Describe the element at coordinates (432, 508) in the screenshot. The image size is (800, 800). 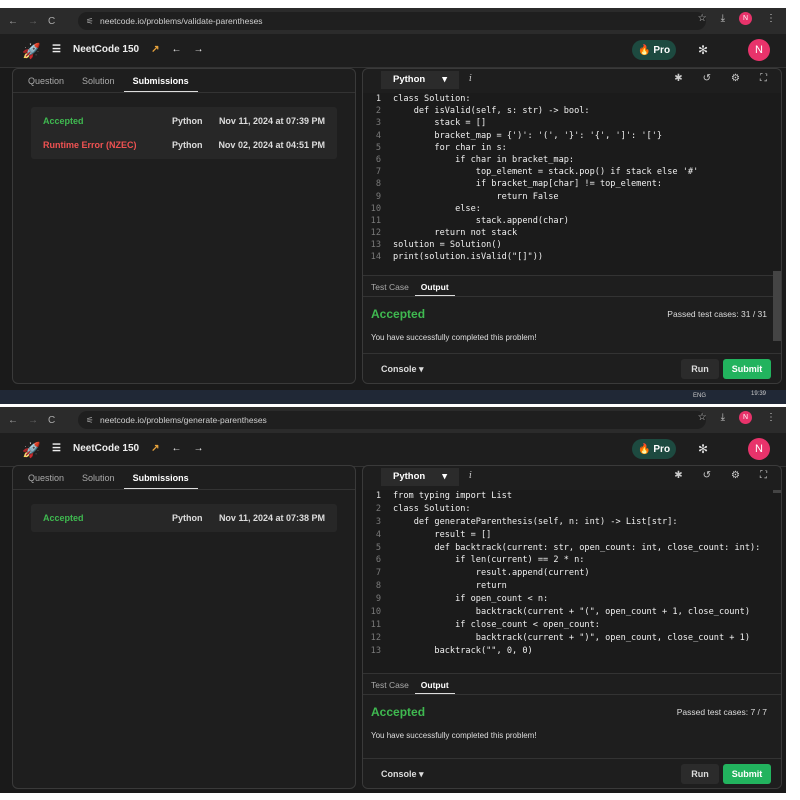
I see `code-text: class Solution:` at that location.